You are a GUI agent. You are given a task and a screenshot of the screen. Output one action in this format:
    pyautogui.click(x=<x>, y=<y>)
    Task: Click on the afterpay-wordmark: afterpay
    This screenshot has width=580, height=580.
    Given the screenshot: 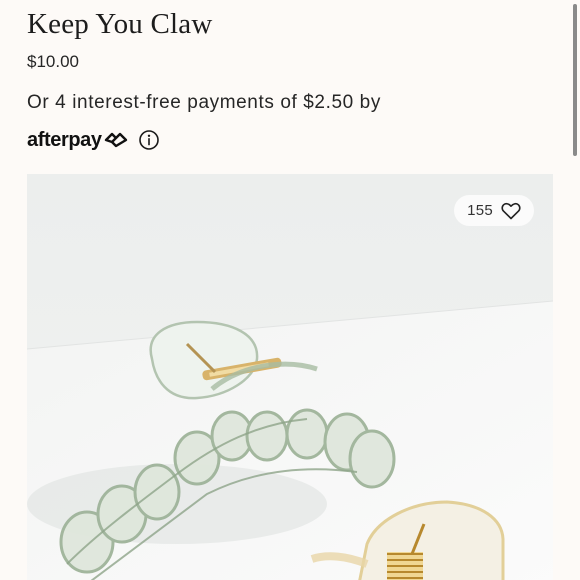 What is the action you would take?
    pyautogui.click(x=64, y=139)
    